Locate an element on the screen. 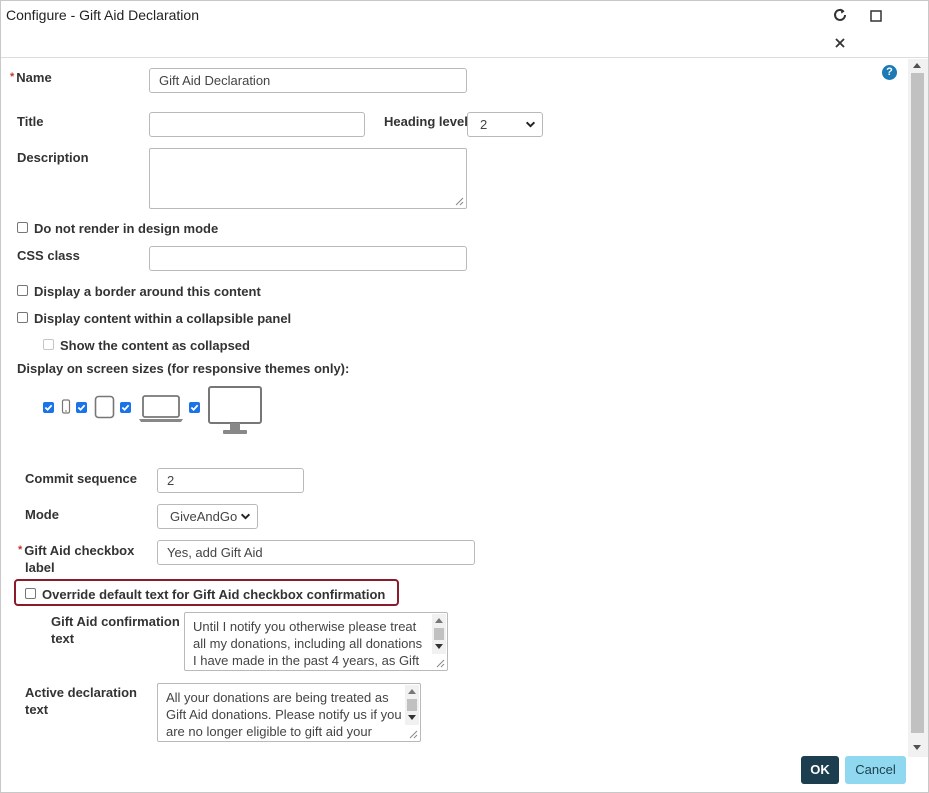  show-collapsed-checkbox is located at coordinates (48, 344).